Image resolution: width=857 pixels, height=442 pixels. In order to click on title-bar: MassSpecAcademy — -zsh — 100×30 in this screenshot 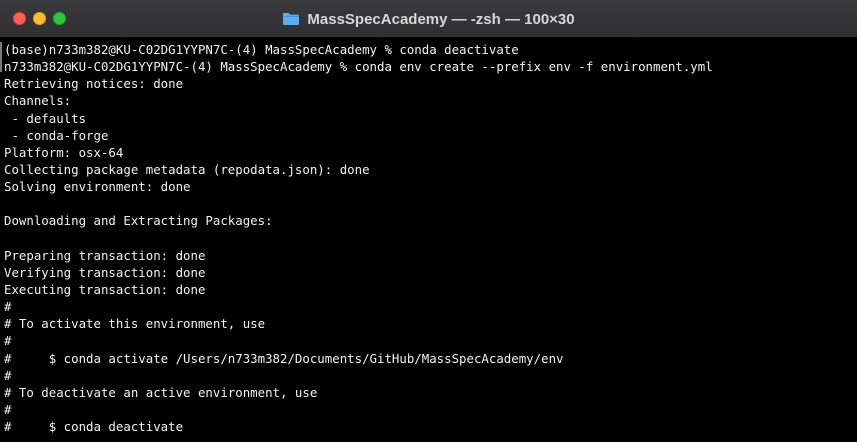, I will do `click(428, 19)`.